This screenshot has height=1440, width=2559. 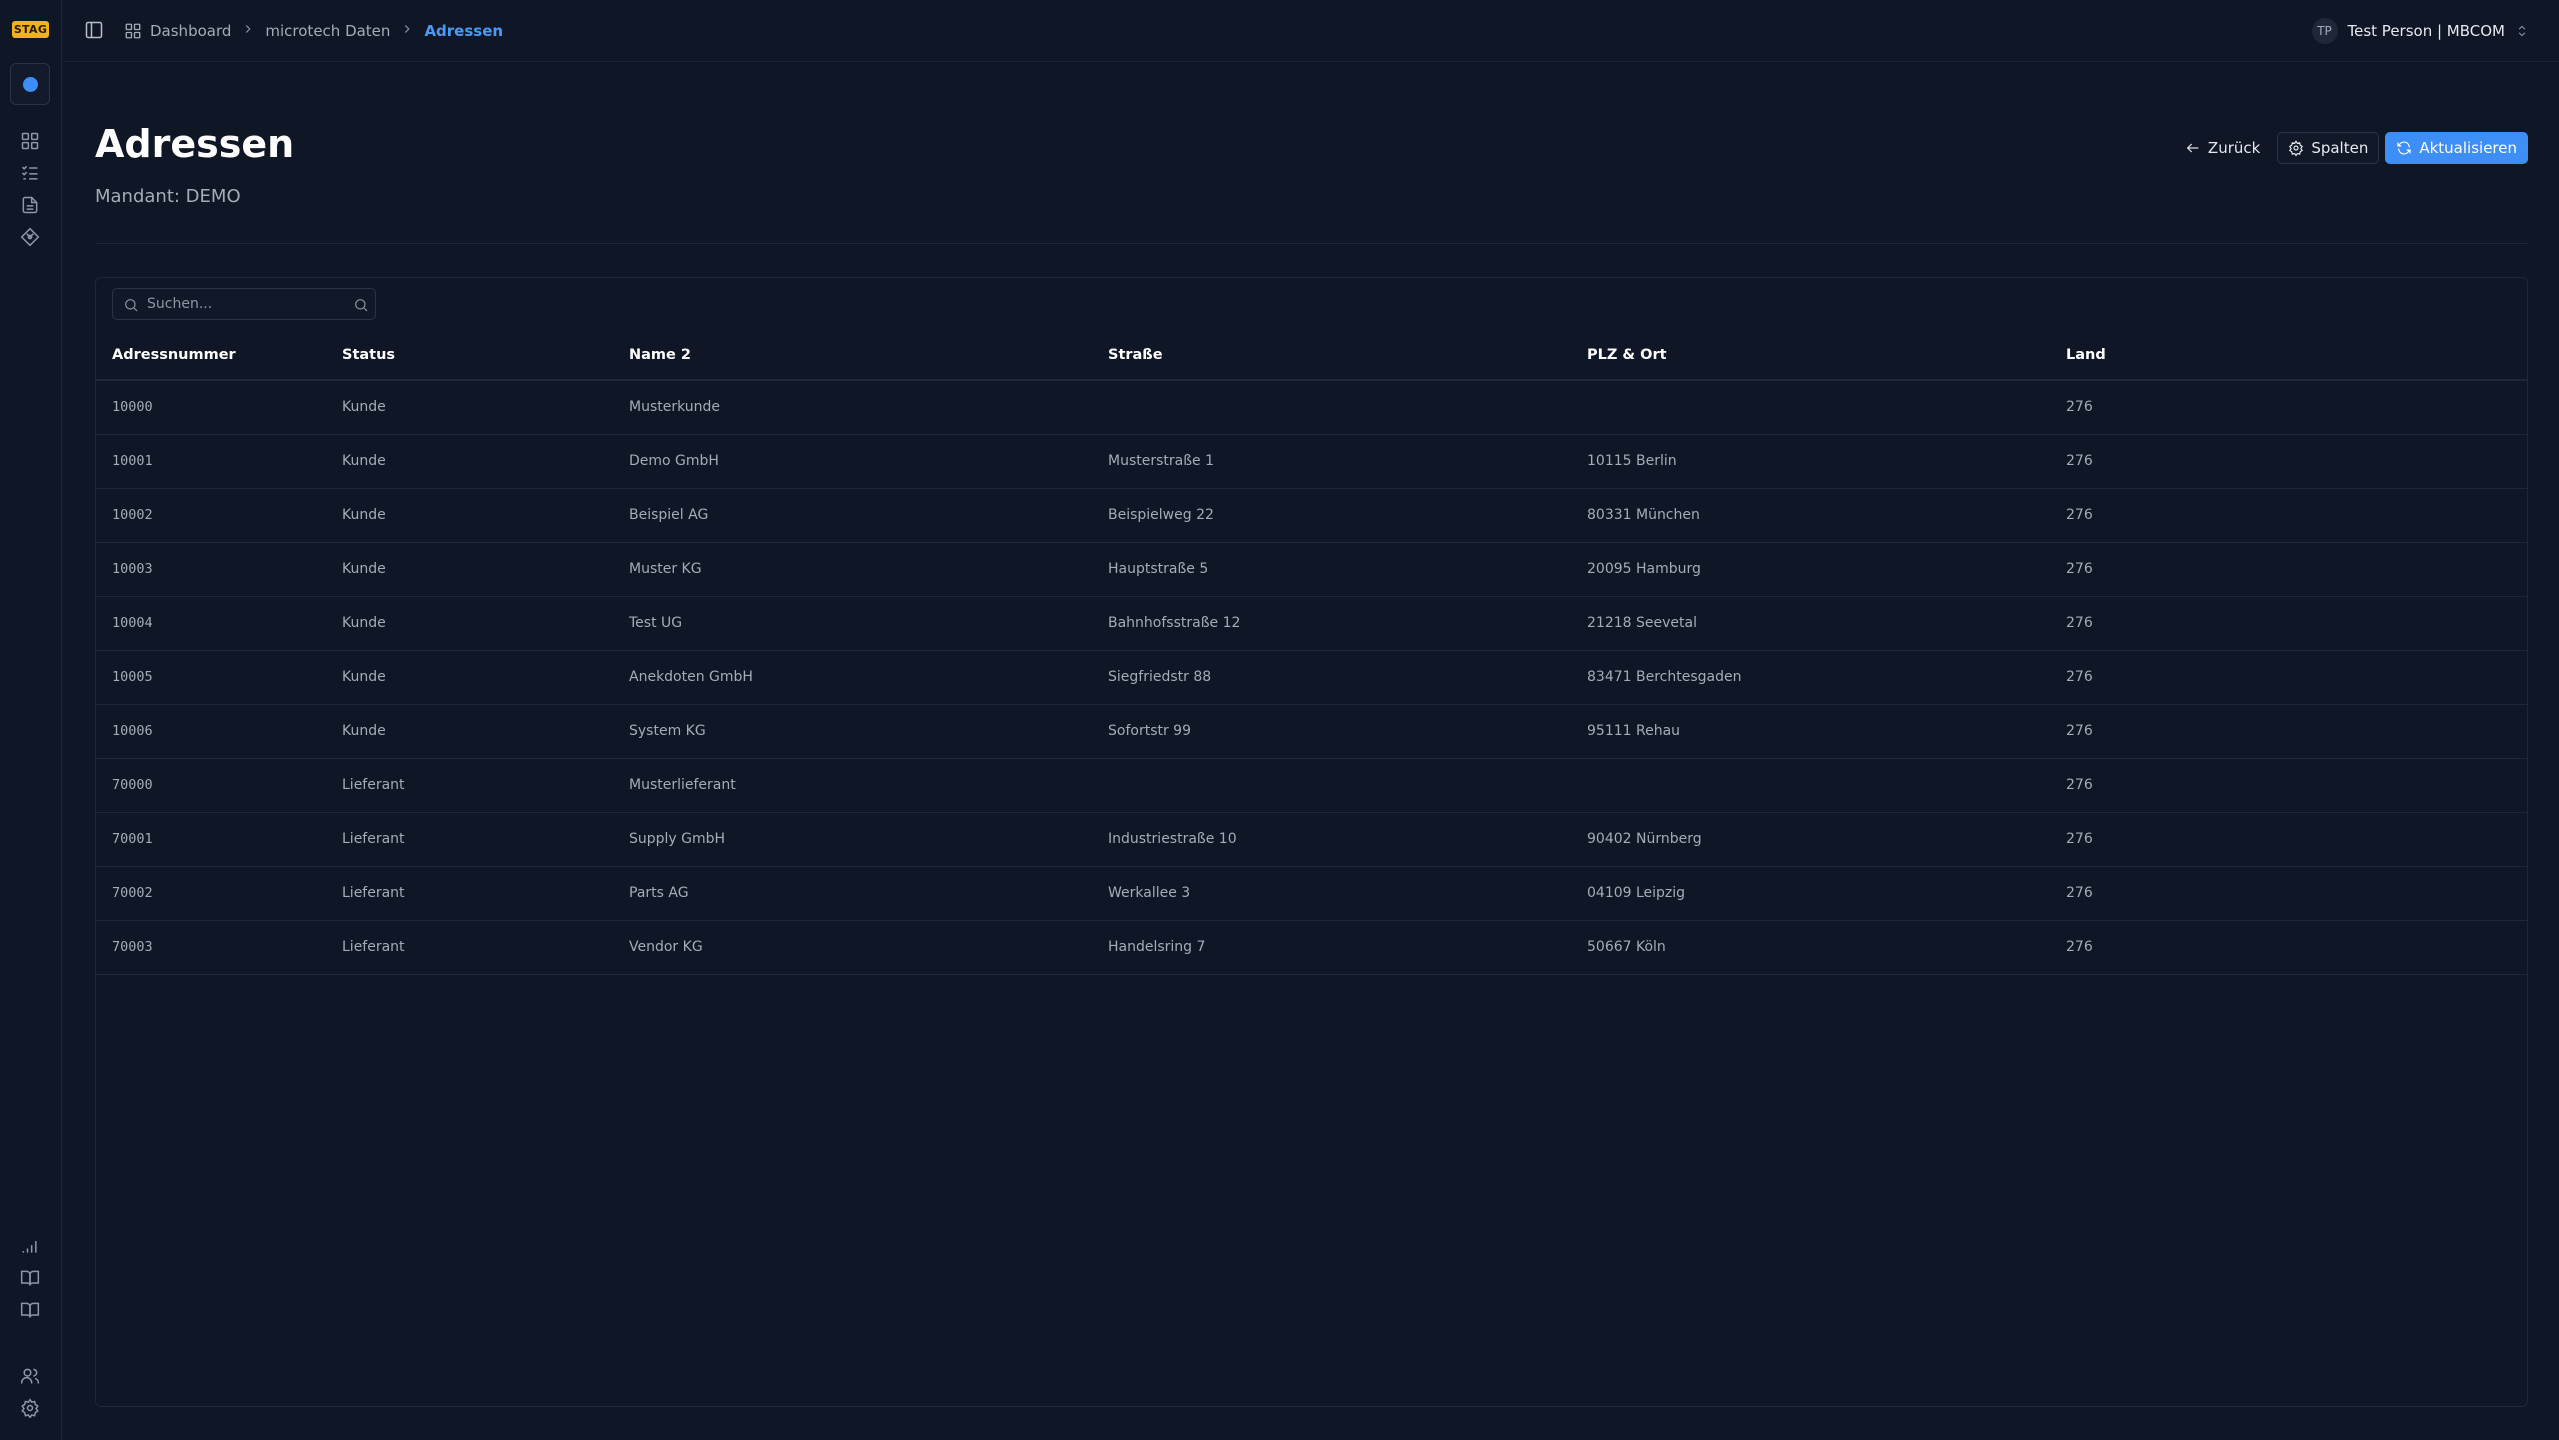 I want to click on cell-adressnummer: 70003, so click(x=132, y=947).